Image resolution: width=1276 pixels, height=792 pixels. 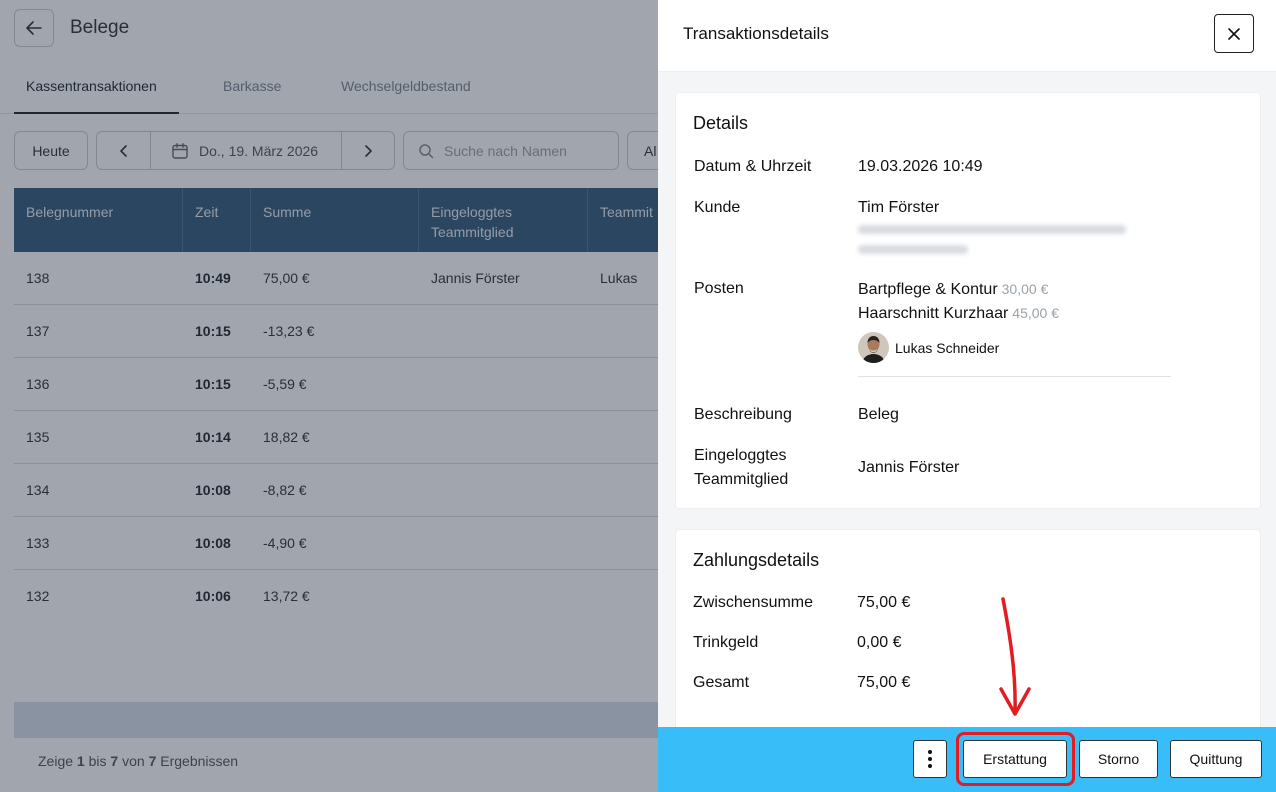 What do you see at coordinates (1014, 376) in the screenshot?
I see `divider` at bounding box center [1014, 376].